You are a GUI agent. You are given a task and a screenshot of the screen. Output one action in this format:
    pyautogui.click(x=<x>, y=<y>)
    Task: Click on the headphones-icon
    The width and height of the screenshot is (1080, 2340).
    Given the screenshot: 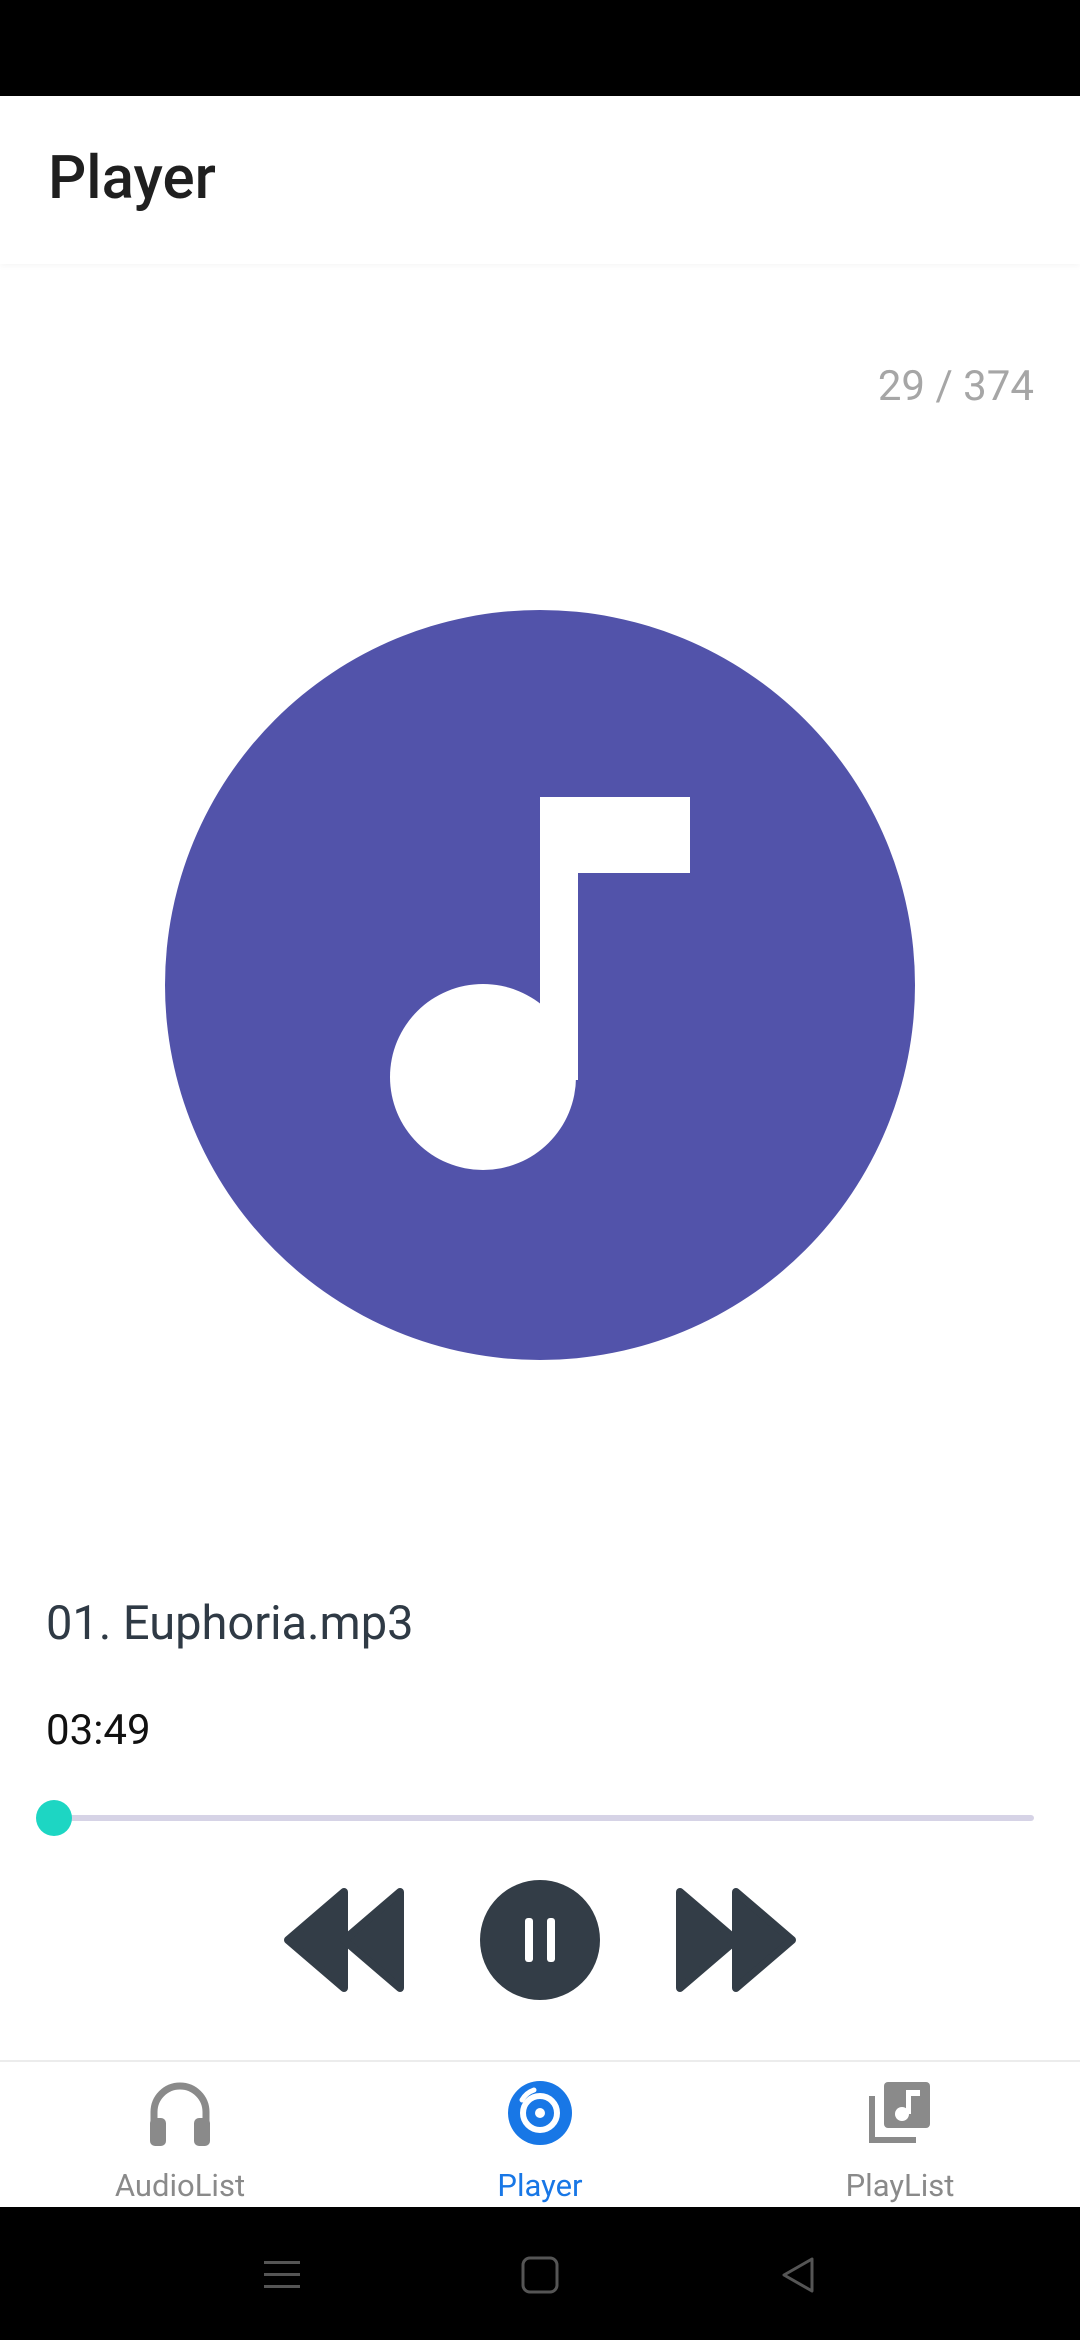 What is the action you would take?
    pyautogui.click(x=180, y=2114)
    